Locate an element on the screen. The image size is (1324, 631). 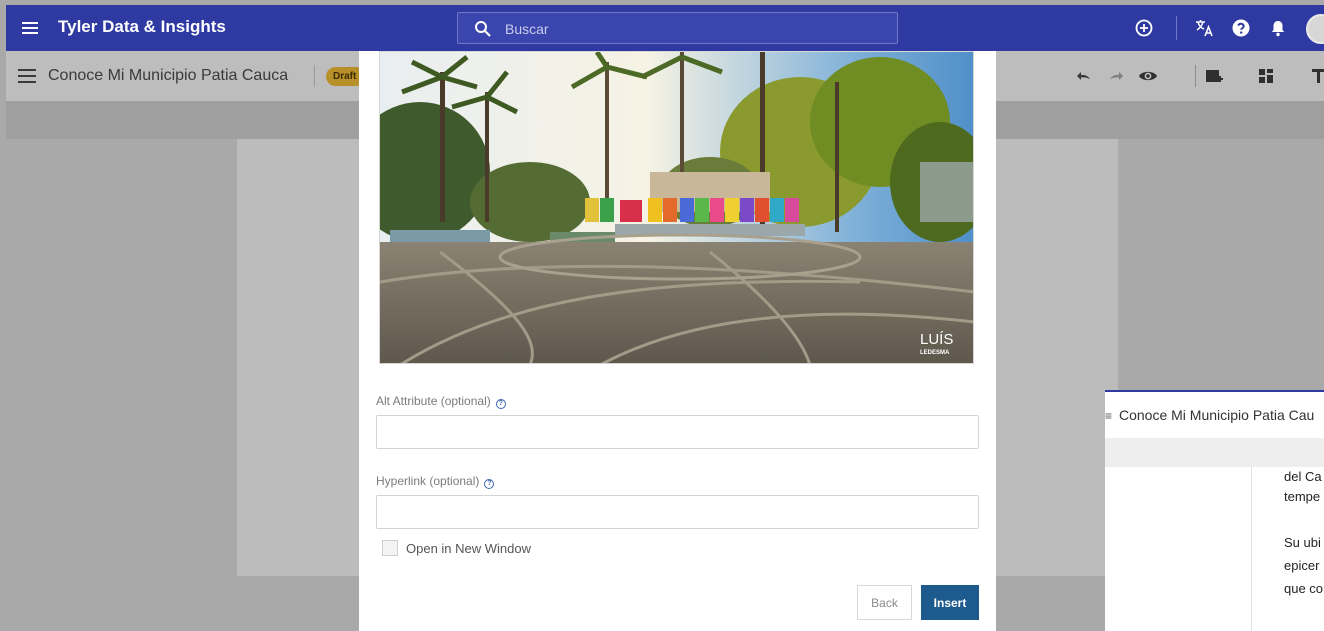
watermark-surname: LEDESMA is located at coordinates (935, 353).